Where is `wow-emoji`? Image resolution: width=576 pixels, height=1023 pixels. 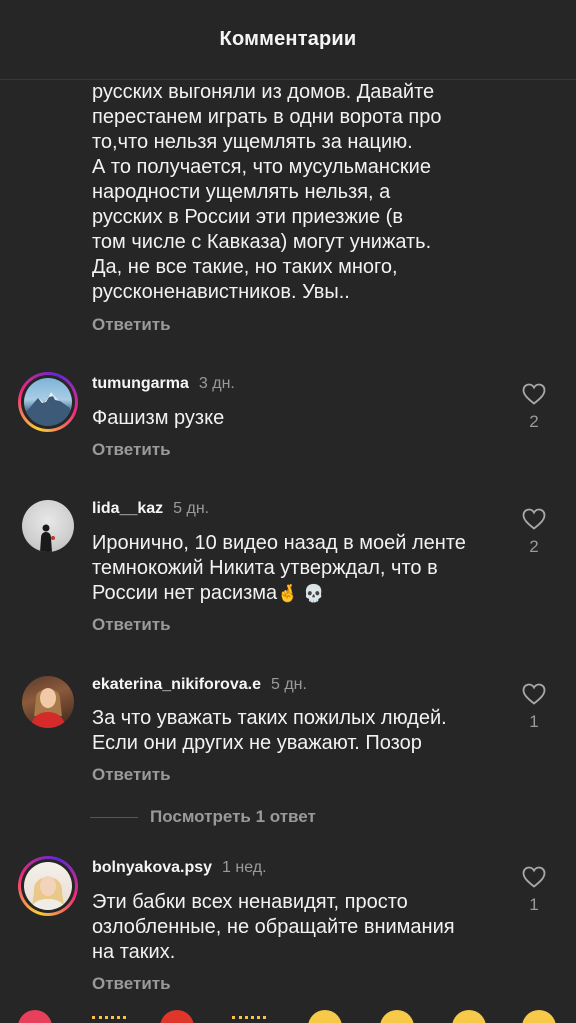 wow-emoji is located at coordinates (397, 1016).